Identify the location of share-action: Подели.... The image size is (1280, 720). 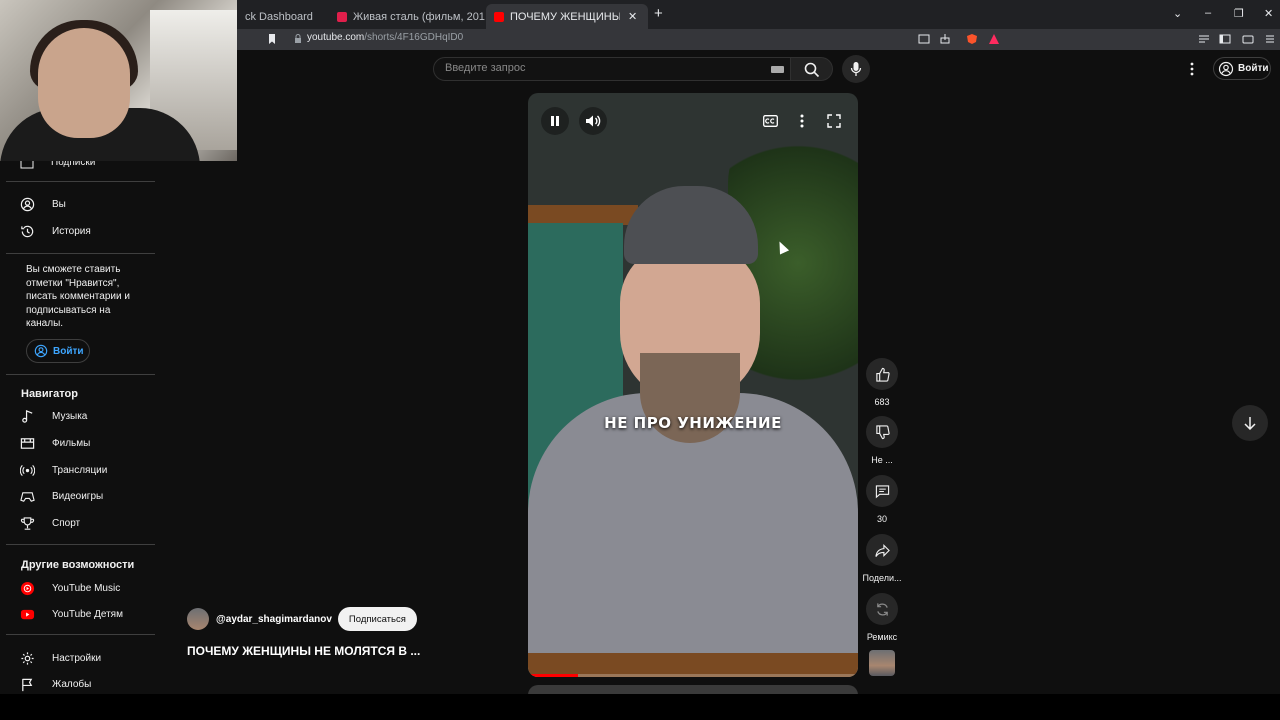
(882, 558).